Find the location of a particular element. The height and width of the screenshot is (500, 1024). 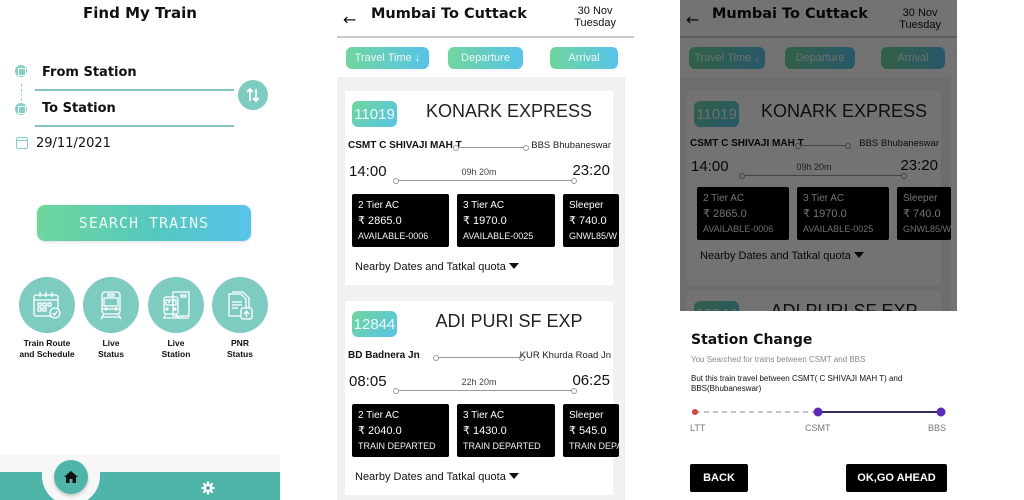

journey-date: 29/11/2021 is located at coordinates (73, 143).